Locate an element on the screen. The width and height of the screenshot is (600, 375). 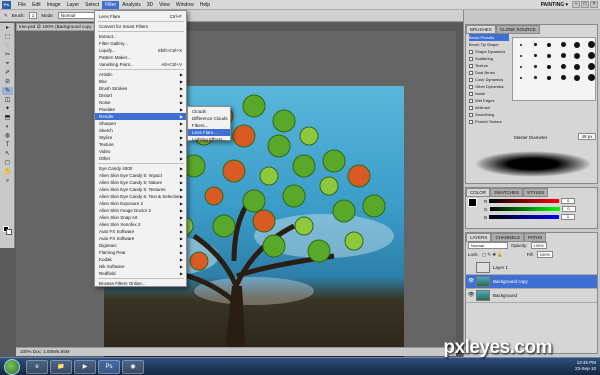
filter-menu-item: Lens Flare Ctrl+F is located at coordinates (140, 16).